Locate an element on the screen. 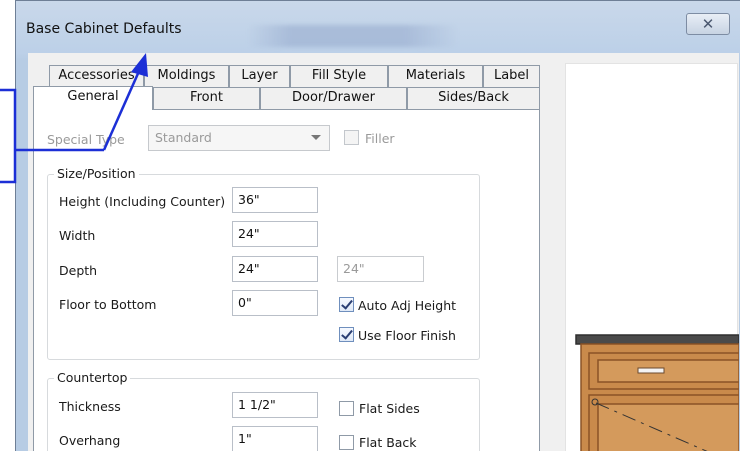 This screenshot has width=740, height=451. tab-label: Front is located at coordinates (206, 97).